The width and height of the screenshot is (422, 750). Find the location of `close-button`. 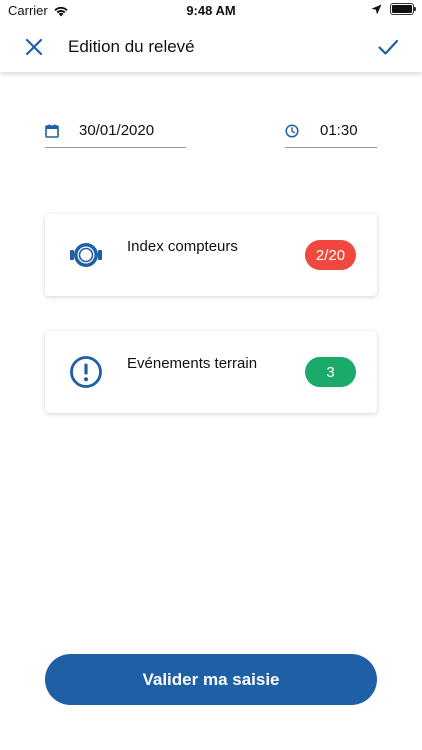

close-button is located at coordinates (34, 47).